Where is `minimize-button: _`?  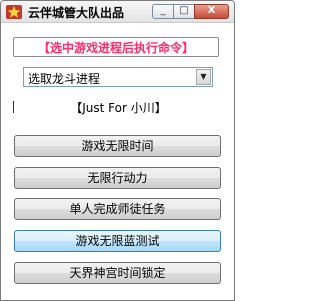
minimize-button: _ is located at coordinates (163, 11).